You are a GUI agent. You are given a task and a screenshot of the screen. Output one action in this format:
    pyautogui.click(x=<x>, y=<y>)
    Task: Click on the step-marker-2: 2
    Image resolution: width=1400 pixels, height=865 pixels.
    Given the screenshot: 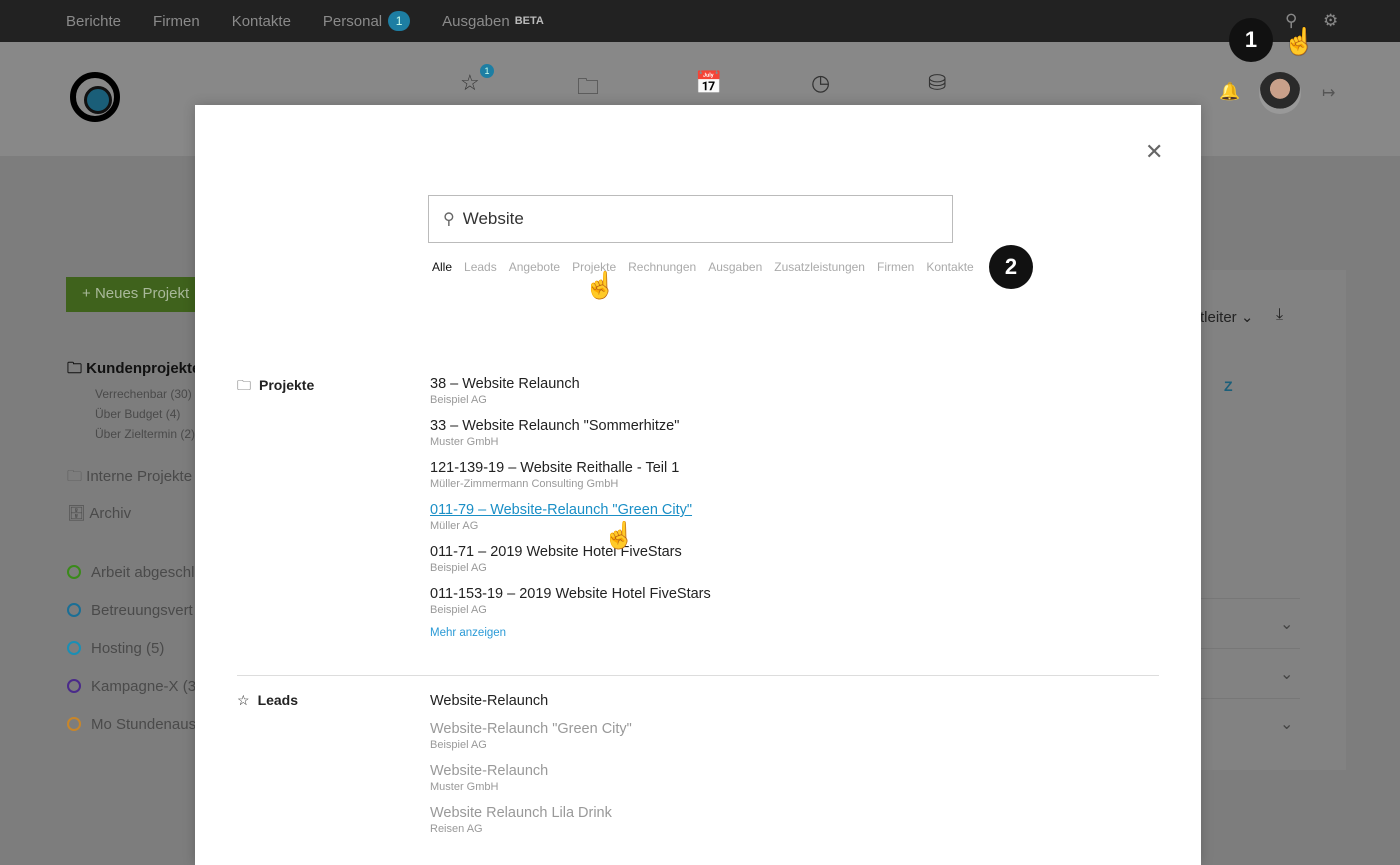 What is the action you would take?
    pyautogui.click(x=1011, y=267)
    